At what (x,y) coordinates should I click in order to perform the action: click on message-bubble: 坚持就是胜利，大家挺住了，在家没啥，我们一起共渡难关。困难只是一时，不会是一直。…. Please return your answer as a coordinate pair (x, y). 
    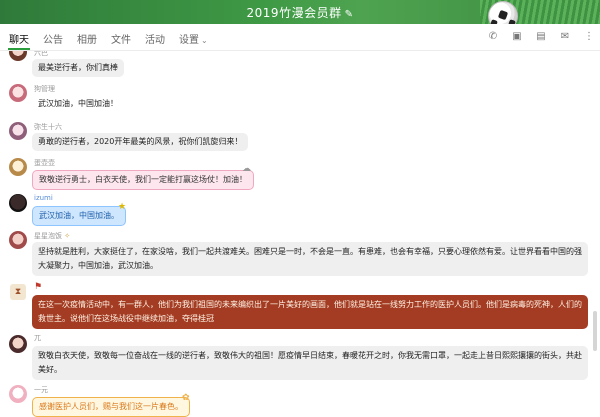
    Looking at the image, I should click on (310, 259).